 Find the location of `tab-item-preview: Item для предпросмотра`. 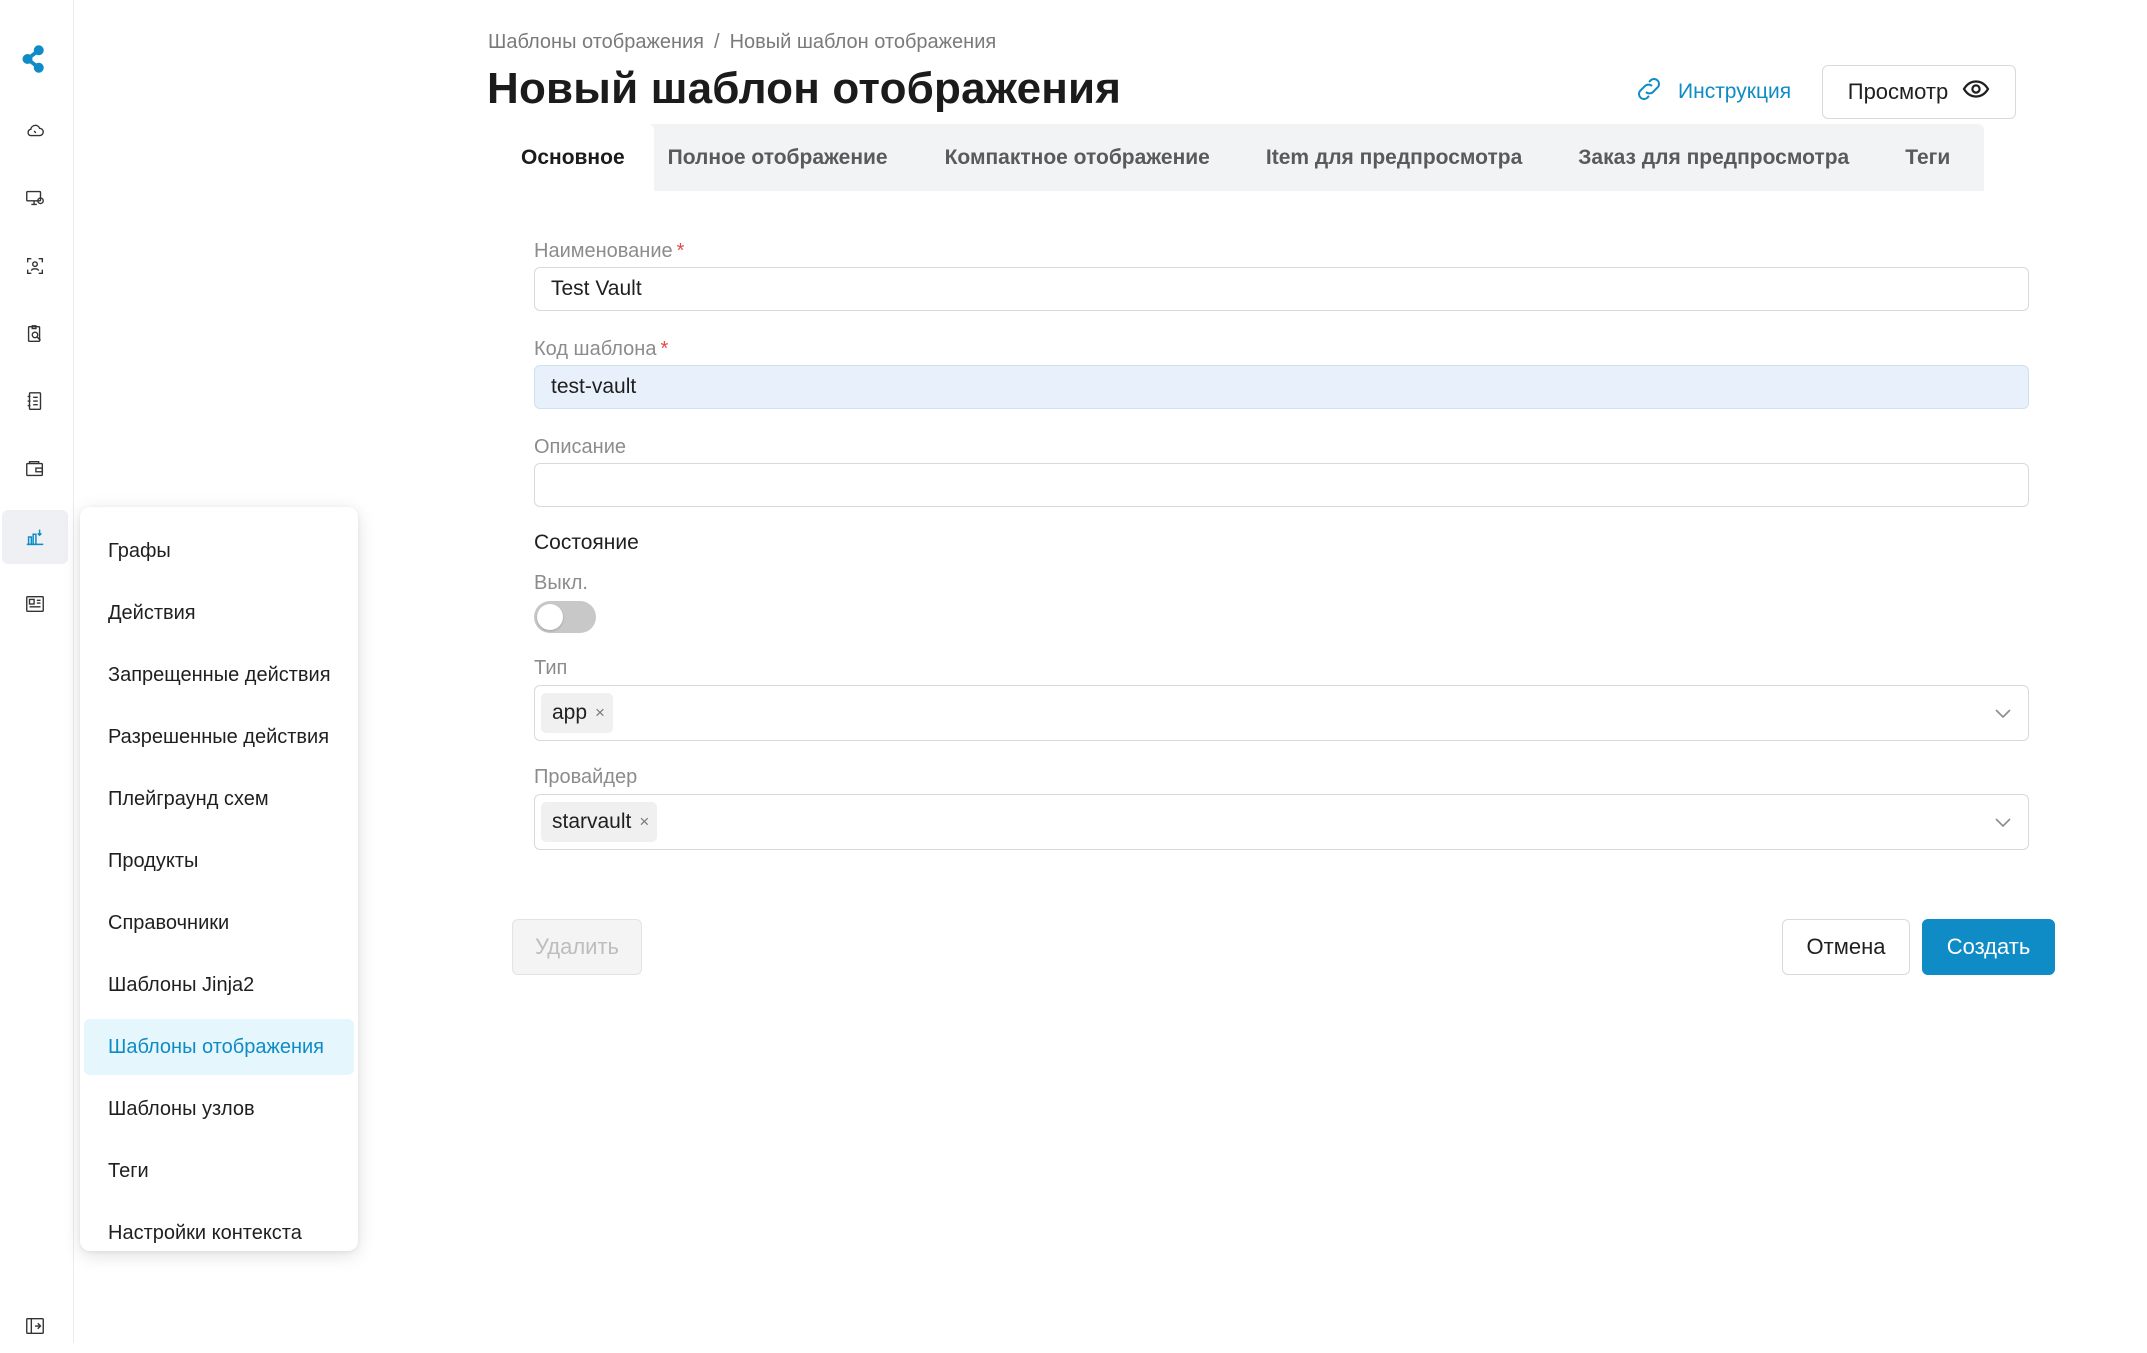

tab-item-preview: Item для предпросмотра is located at coordinates (1394, 157).